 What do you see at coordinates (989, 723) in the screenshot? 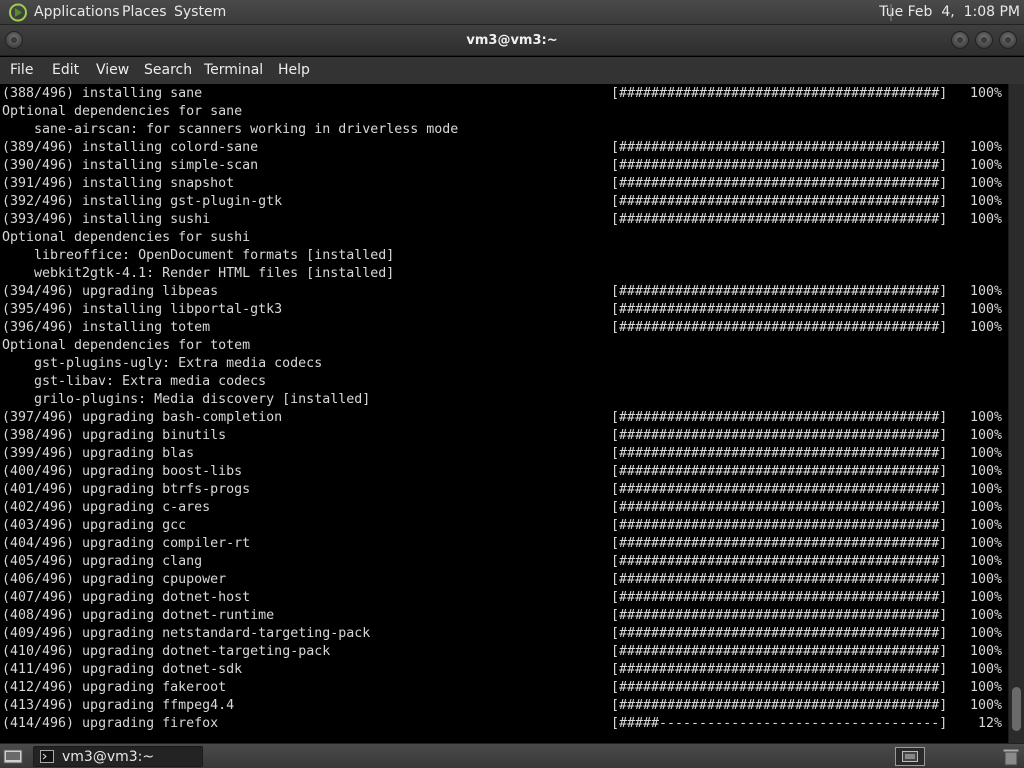
I see `progress-percent: 12%` at bounding box center [989, 723].